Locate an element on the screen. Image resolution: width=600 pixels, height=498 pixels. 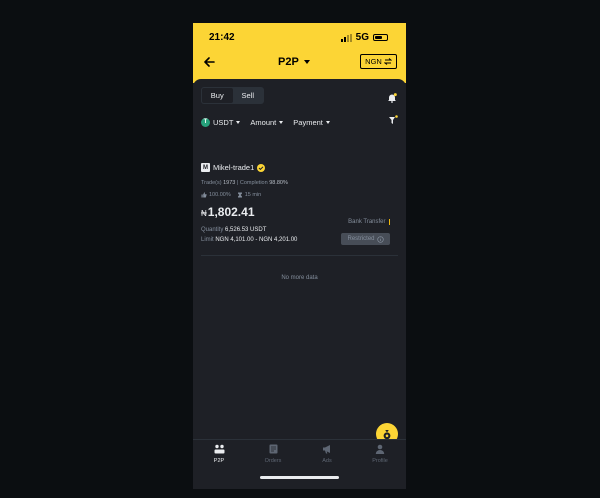
payment-color-bar is located at coordinates (389, 222).